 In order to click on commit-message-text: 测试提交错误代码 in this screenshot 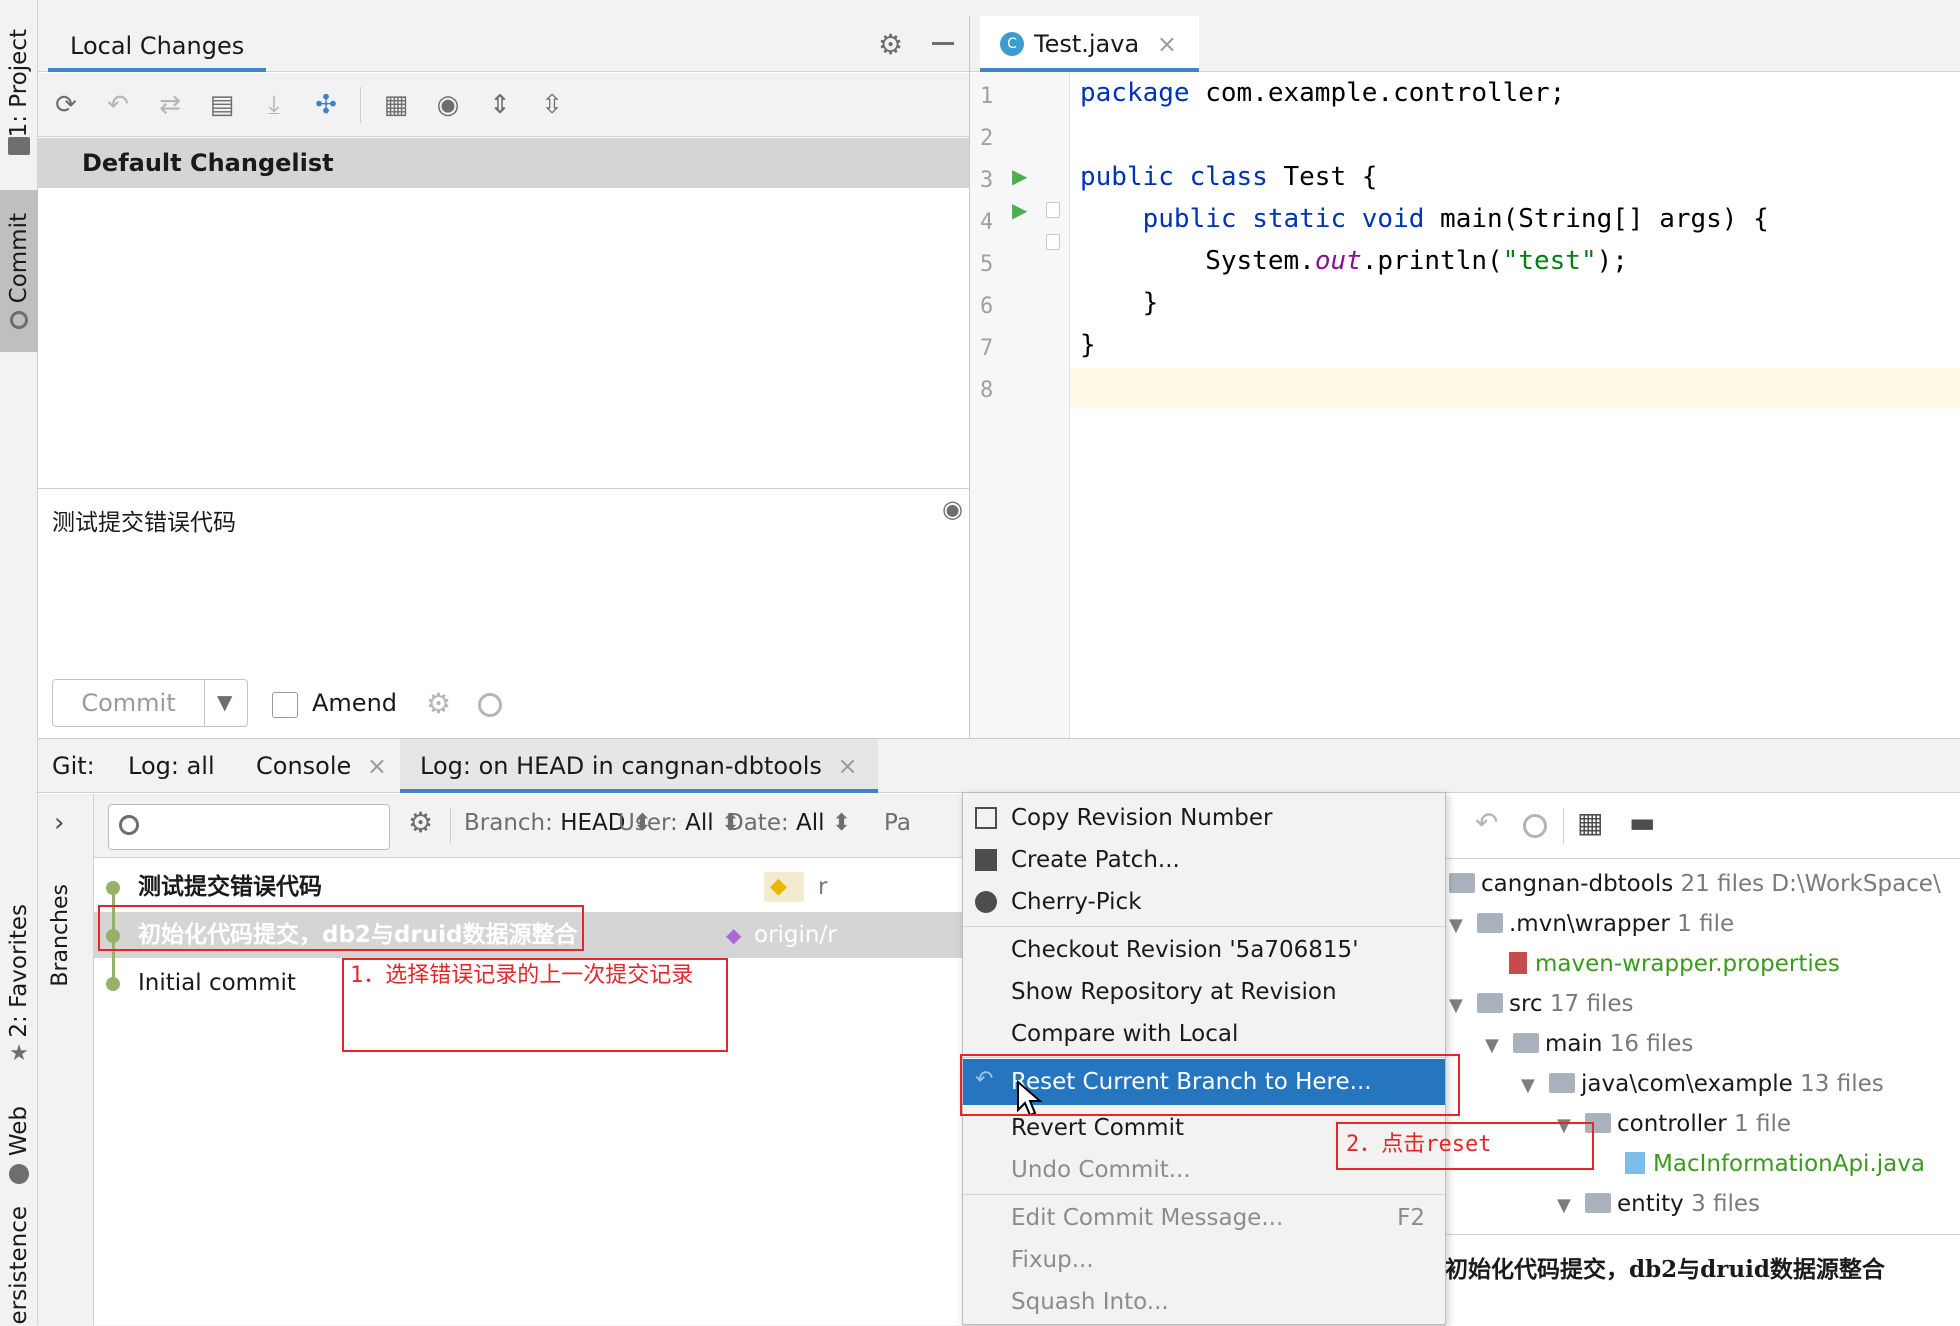, I will do `click(144, 520)`.